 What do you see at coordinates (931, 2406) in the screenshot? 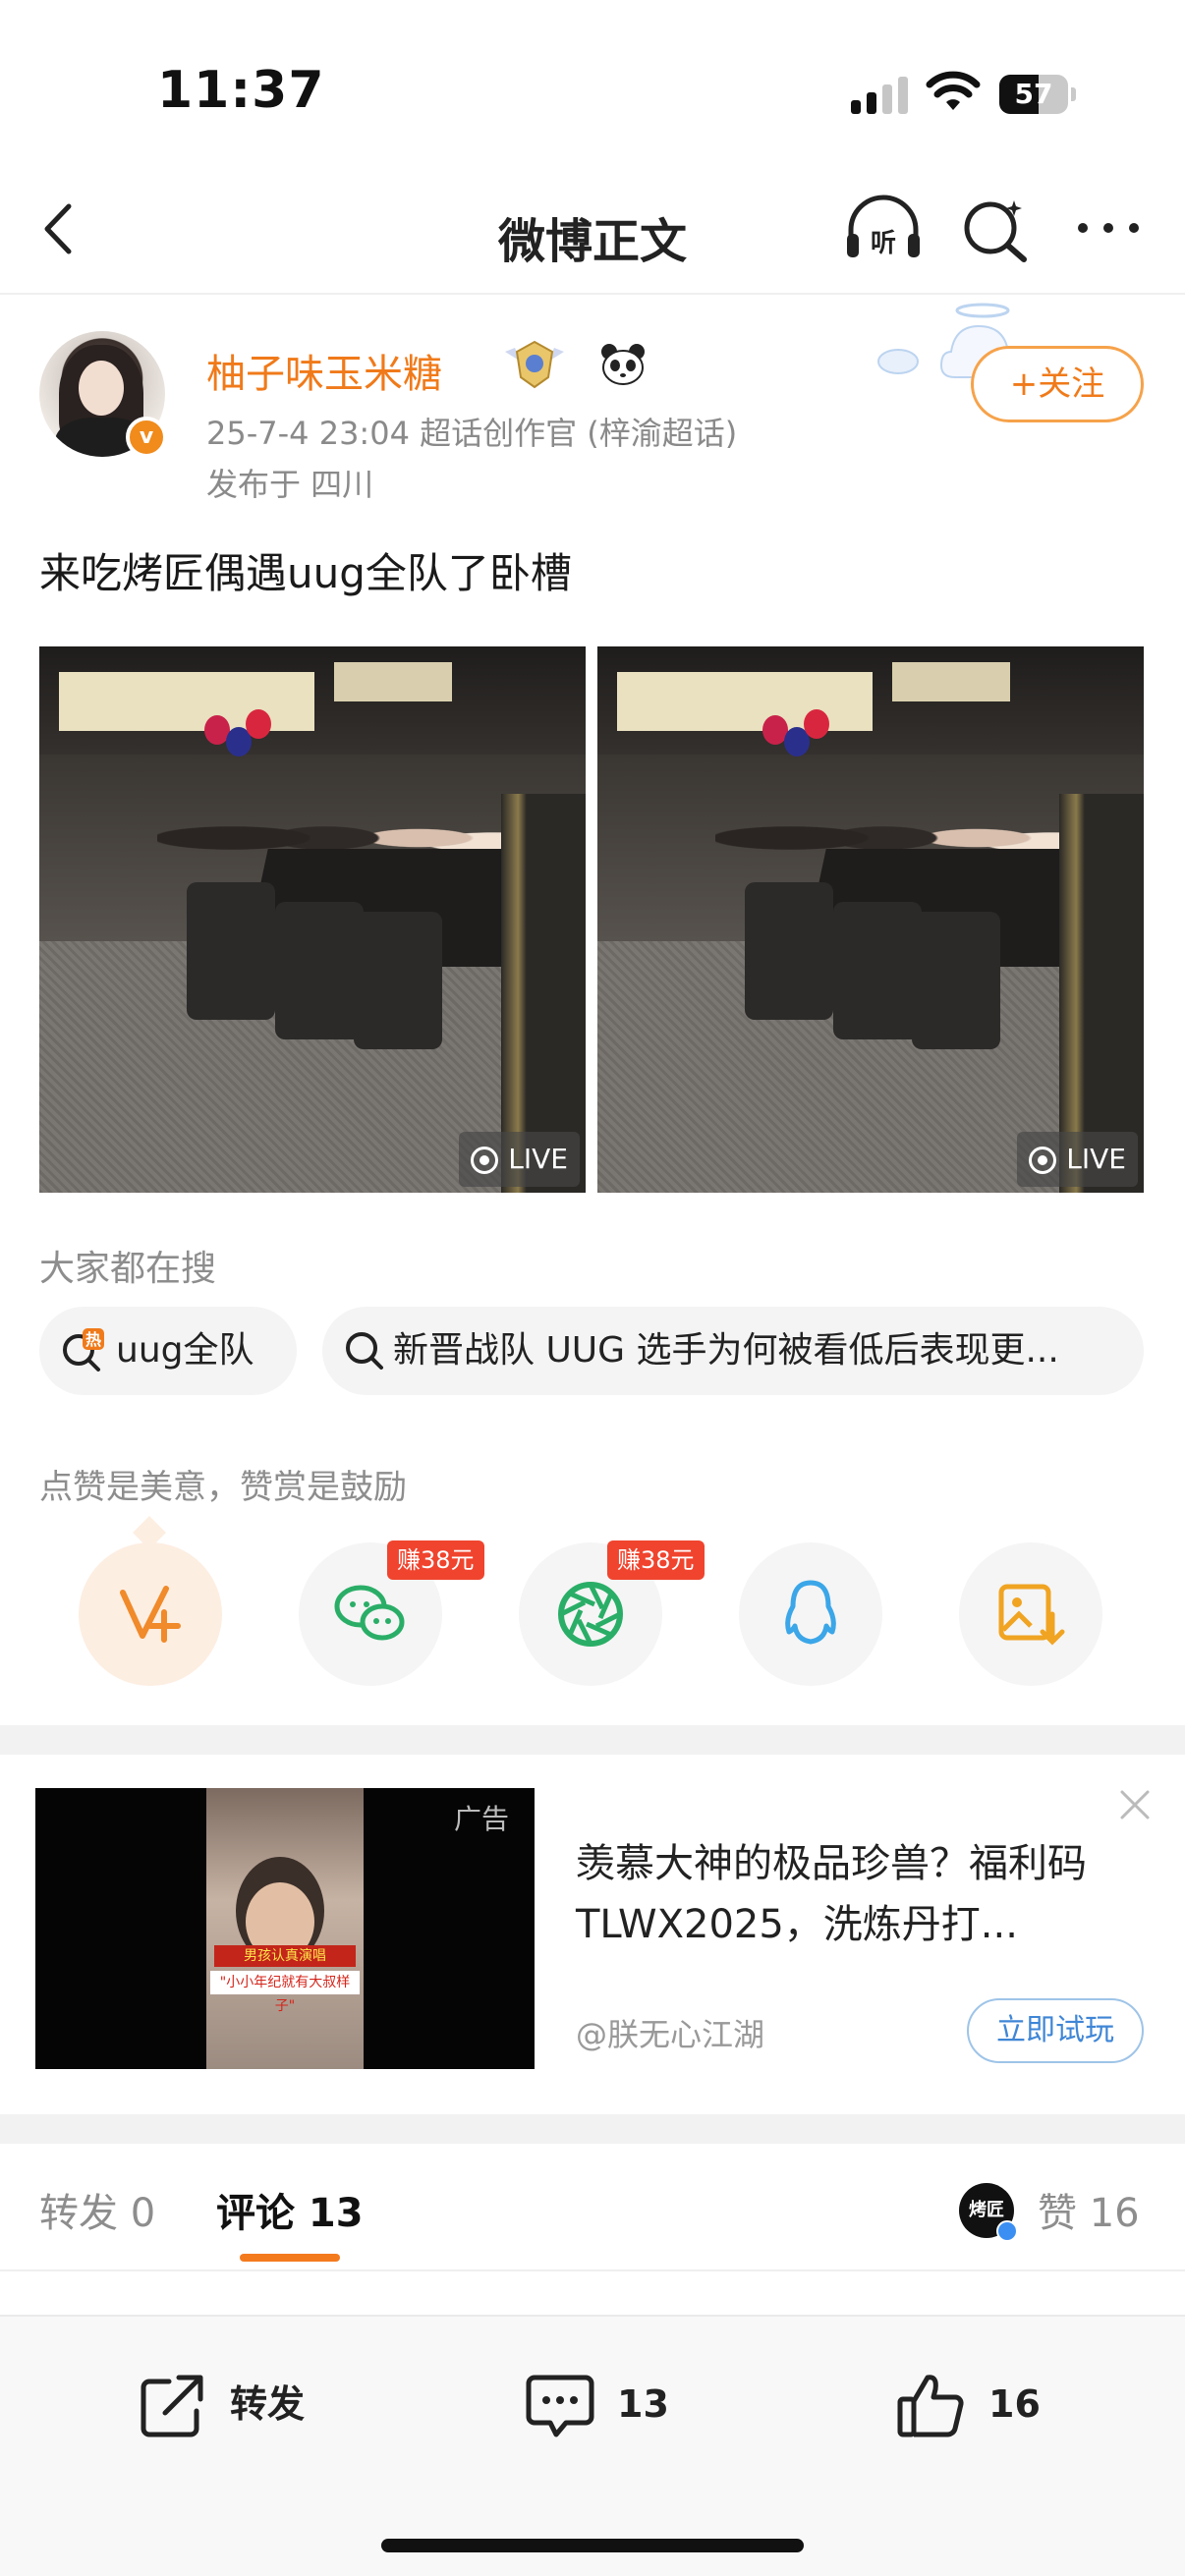
I see `thumbs-up-icon` at bounding box center [931, 2406].